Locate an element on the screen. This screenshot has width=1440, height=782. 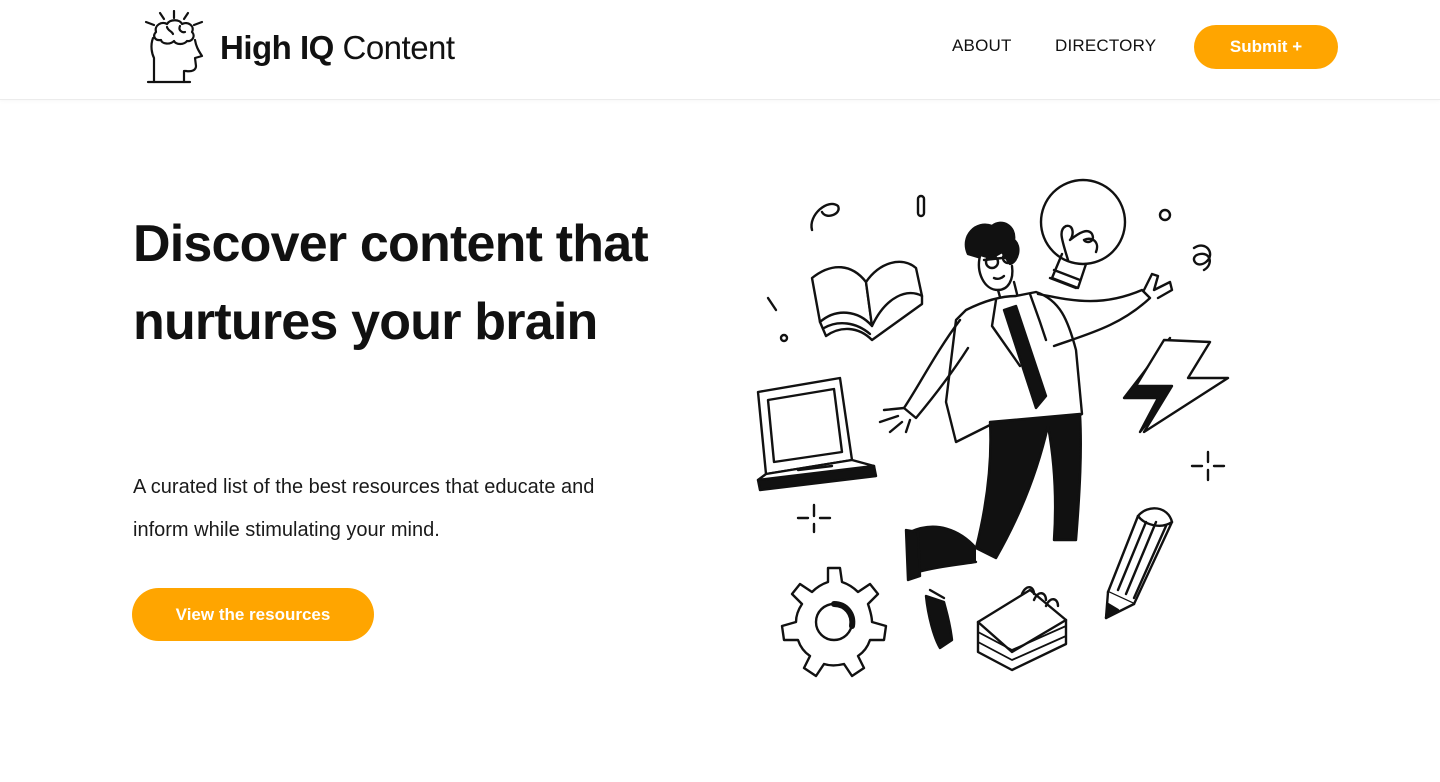
nav-directory-link: DIRECTORY is located at coordinates (1105, 46).